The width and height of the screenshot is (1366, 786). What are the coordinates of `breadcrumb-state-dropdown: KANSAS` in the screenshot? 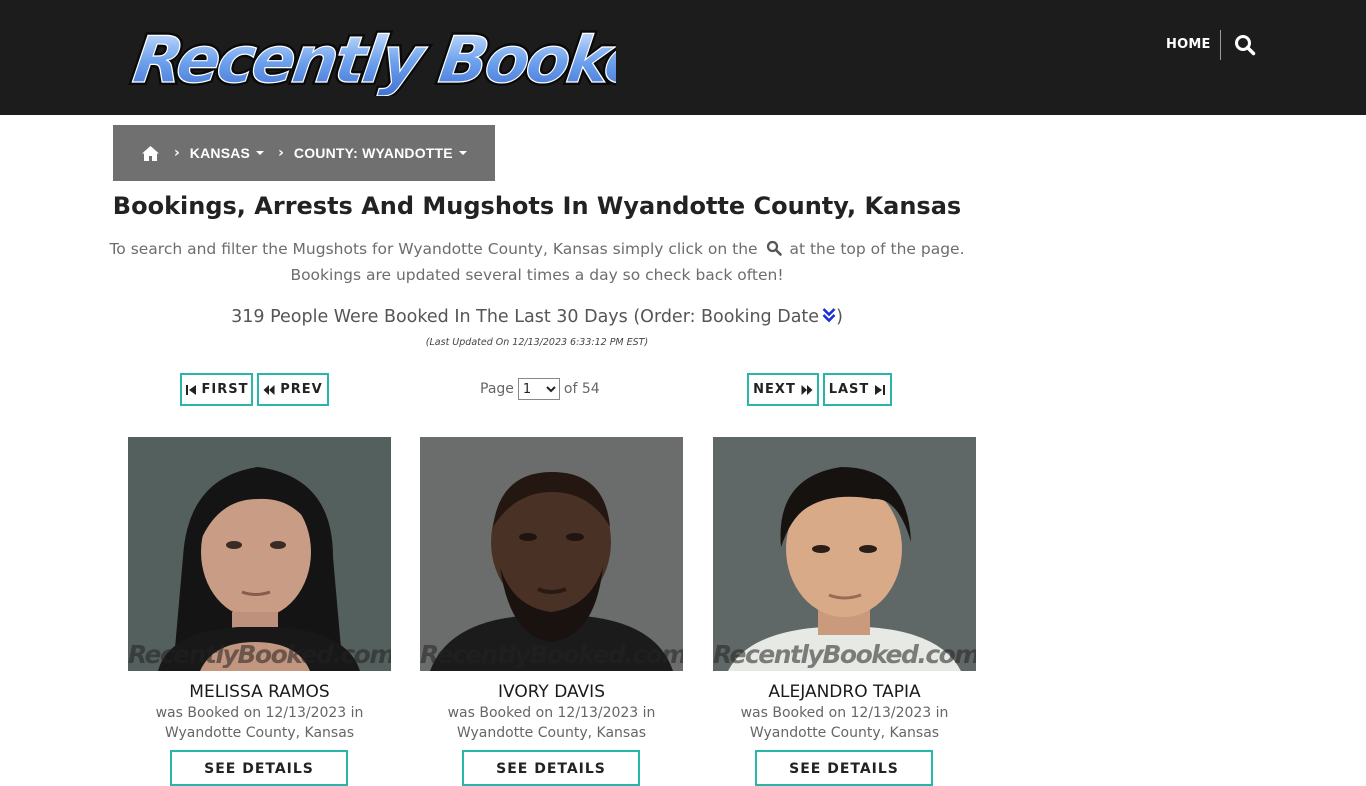 It's located at (227, 153).